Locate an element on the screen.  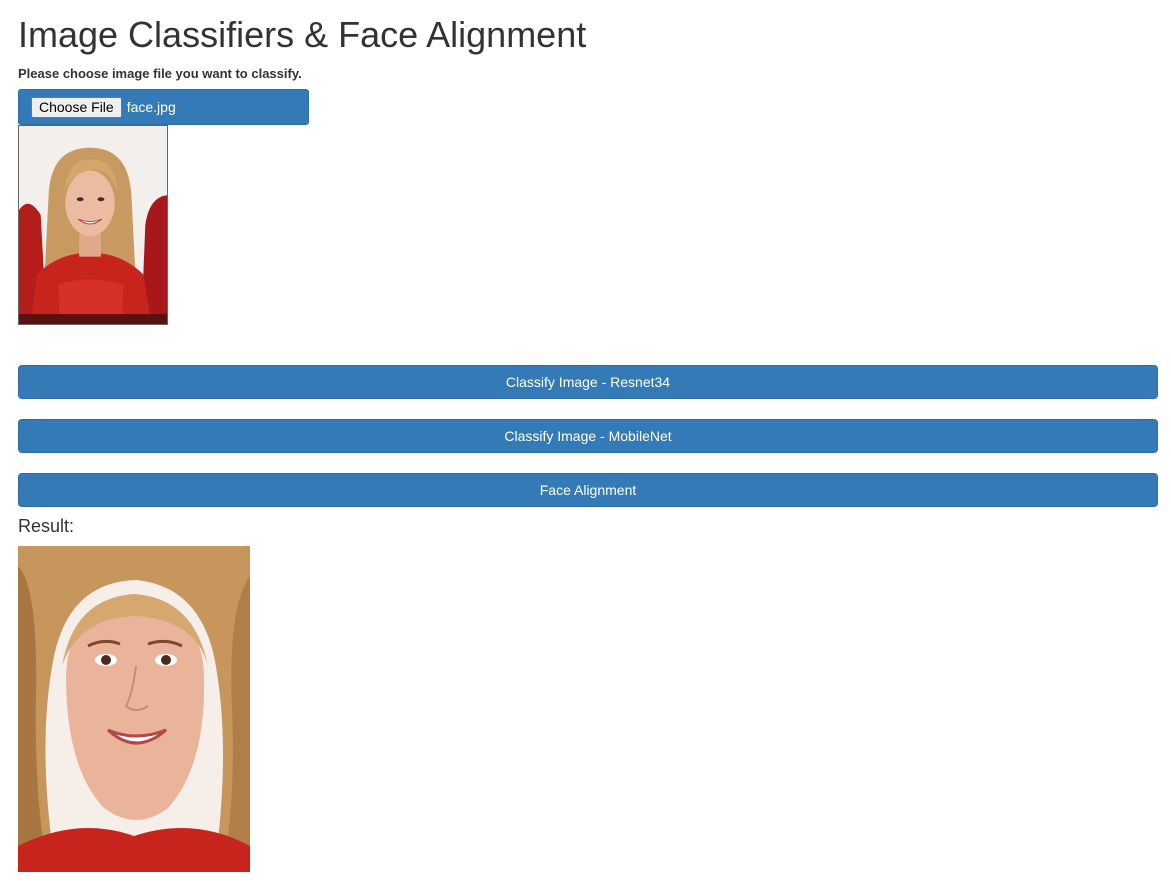
file-input: Choose File face.jpg is located at coordinates (163, 107).